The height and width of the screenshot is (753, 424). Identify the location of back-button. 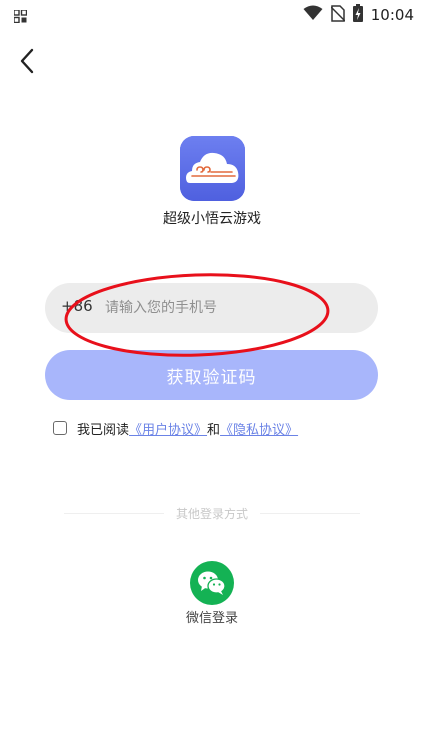
(27, 61).